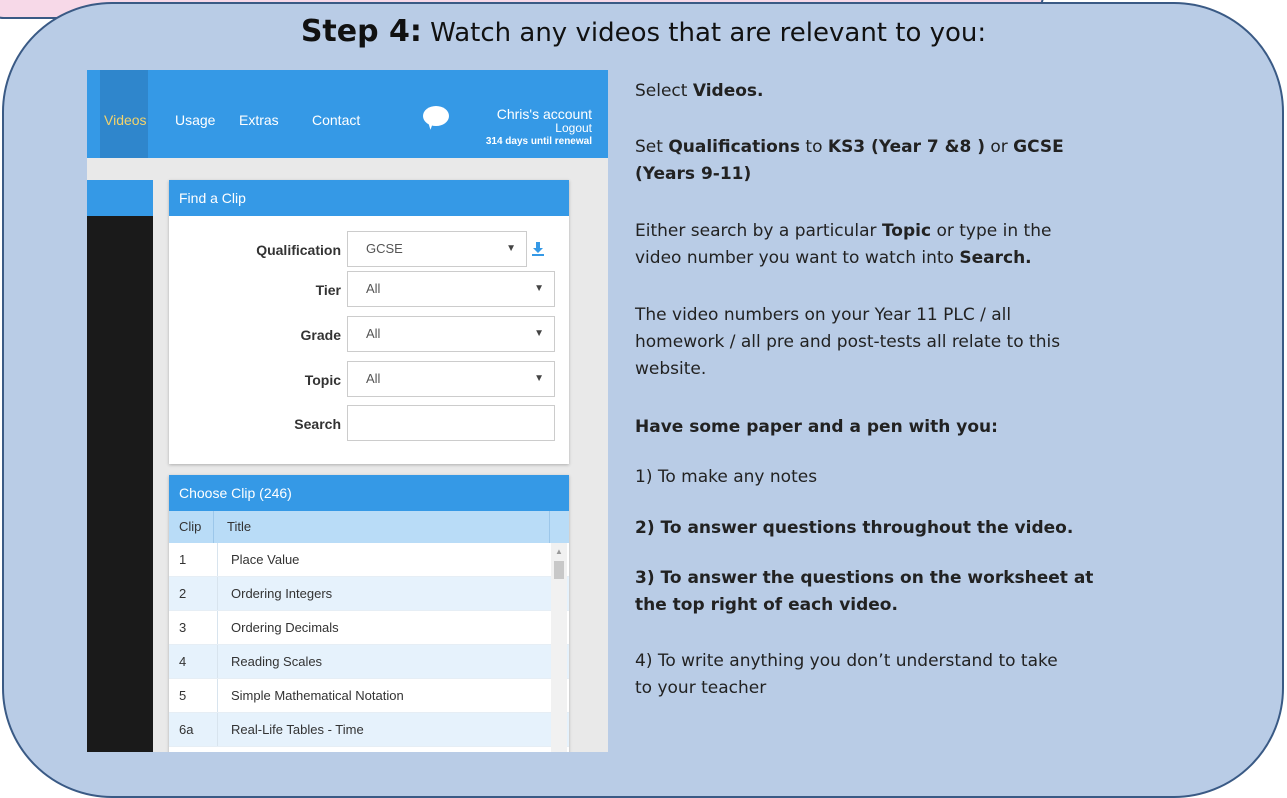  Describe the element at coordinates (437, 249) in the screenshot. I see `qualification-select: GCSE ▼` at that location.